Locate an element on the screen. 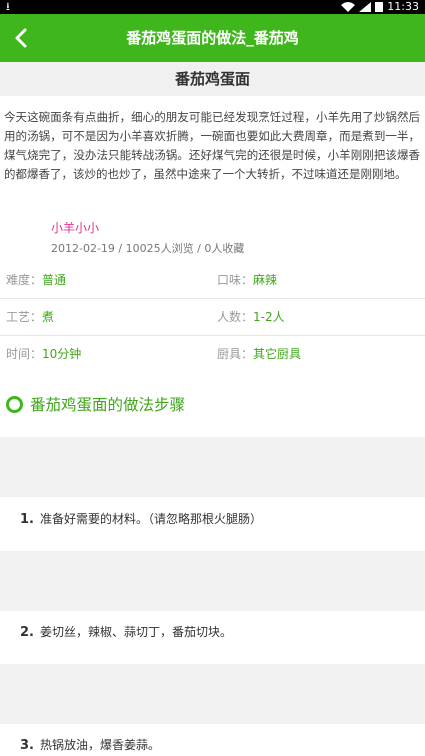  attribute-cookware: 厨具：其它厨具 is located at coordinates (259, 354).